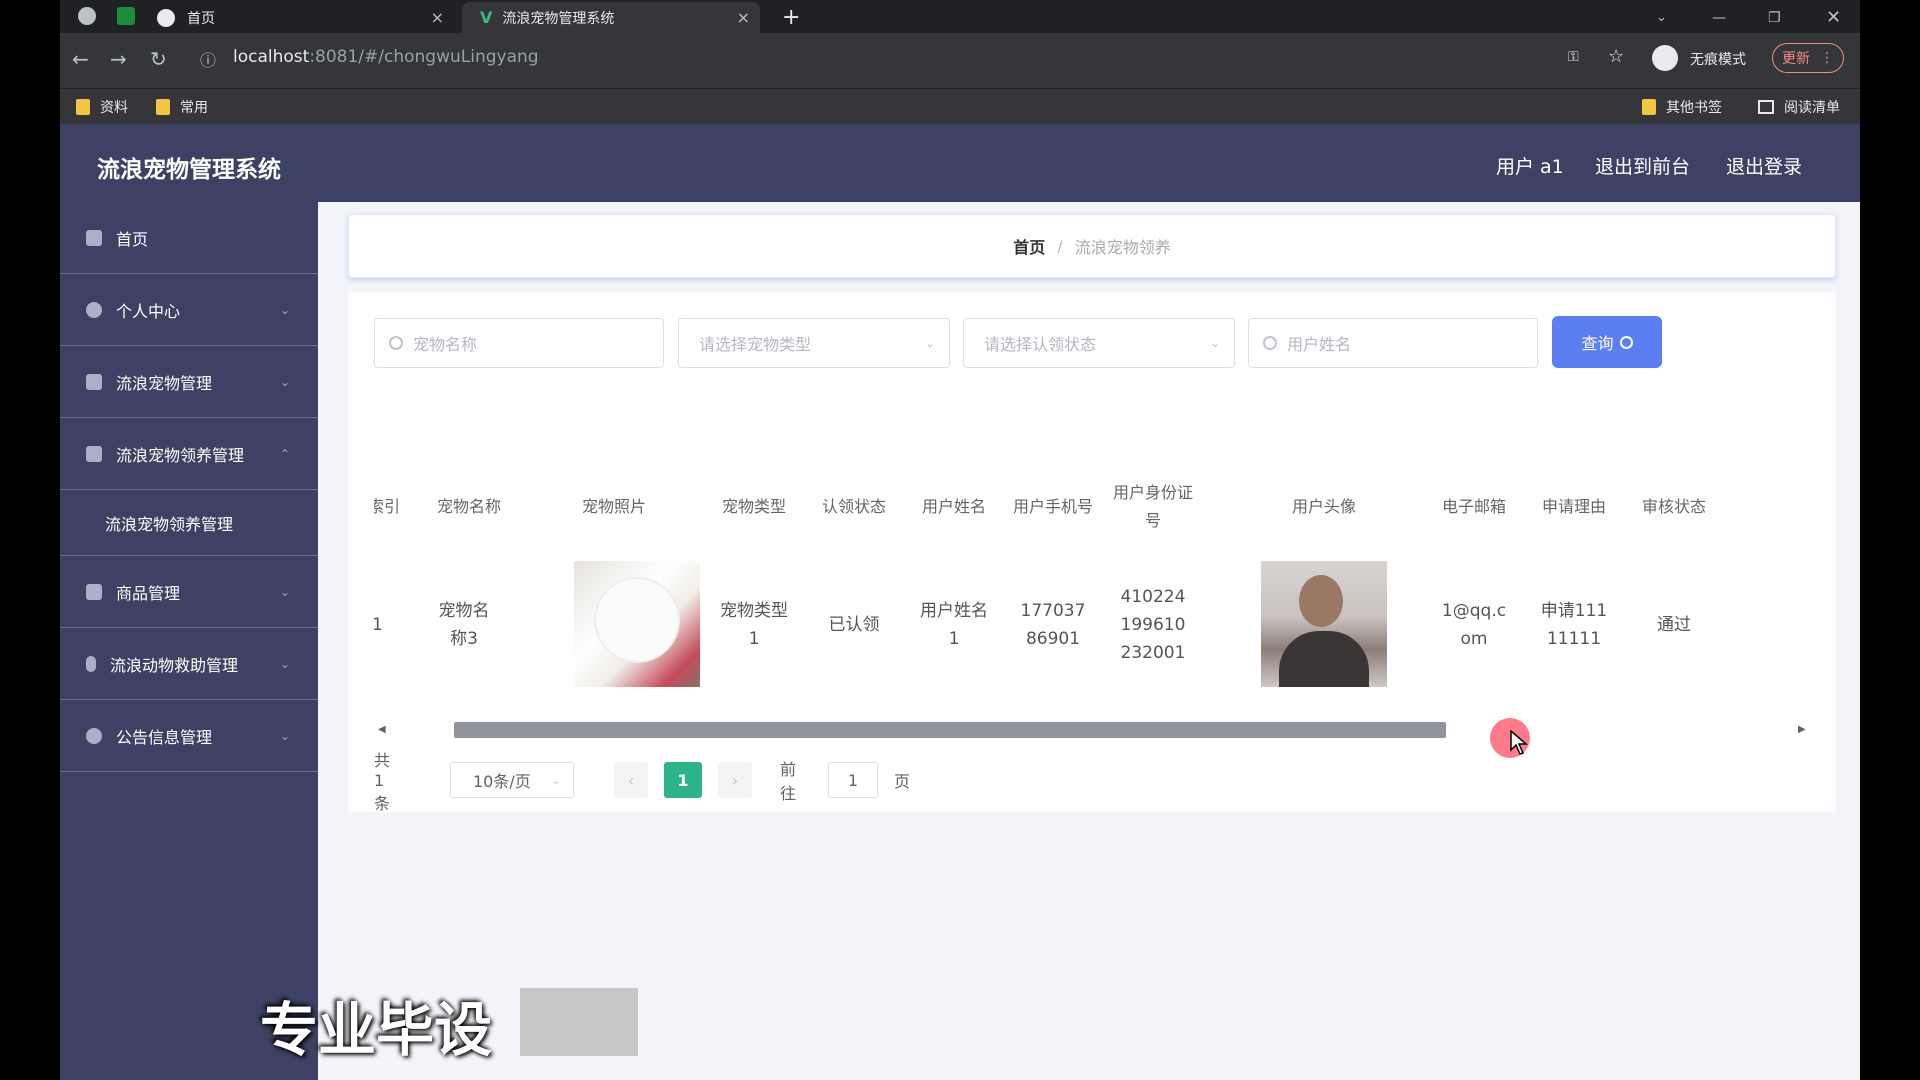  What do you see at coordinates (1573, 57) in the screenshot?
I see `key-icon: ⚿` at bounding box center [1573, 57].